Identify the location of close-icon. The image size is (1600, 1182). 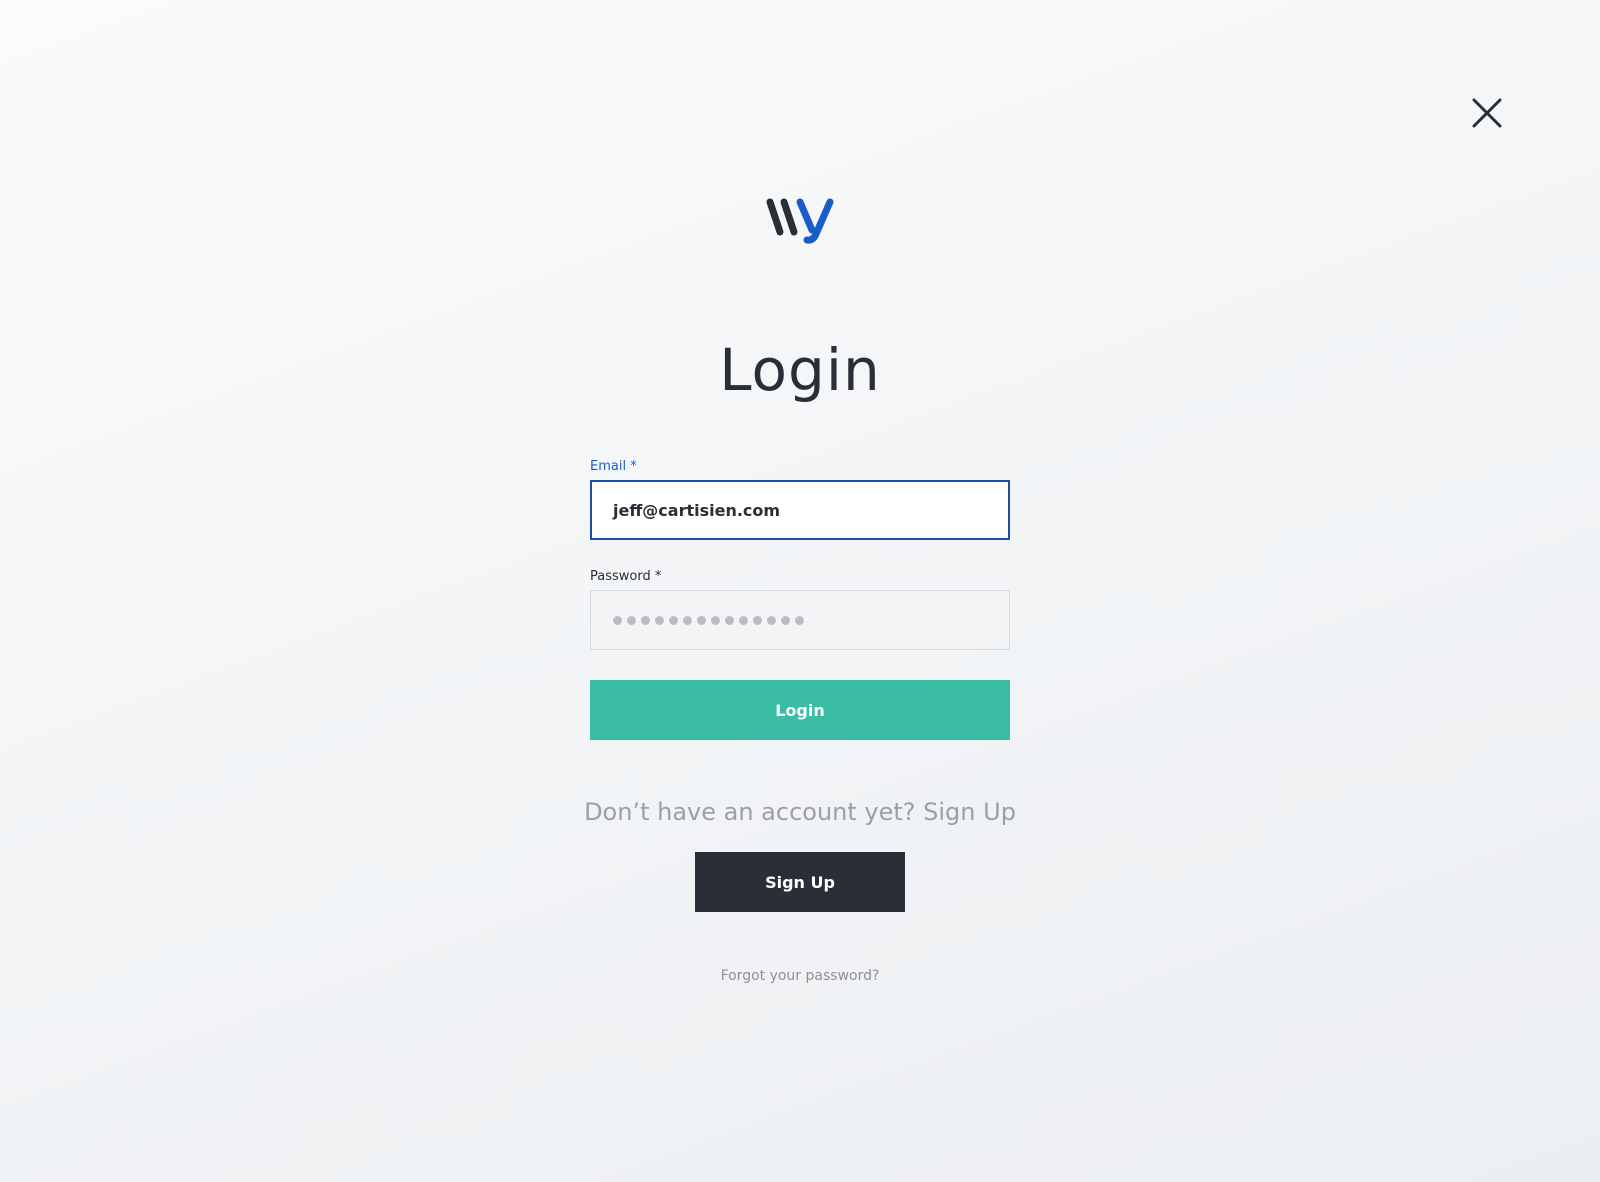
(1487, 113).